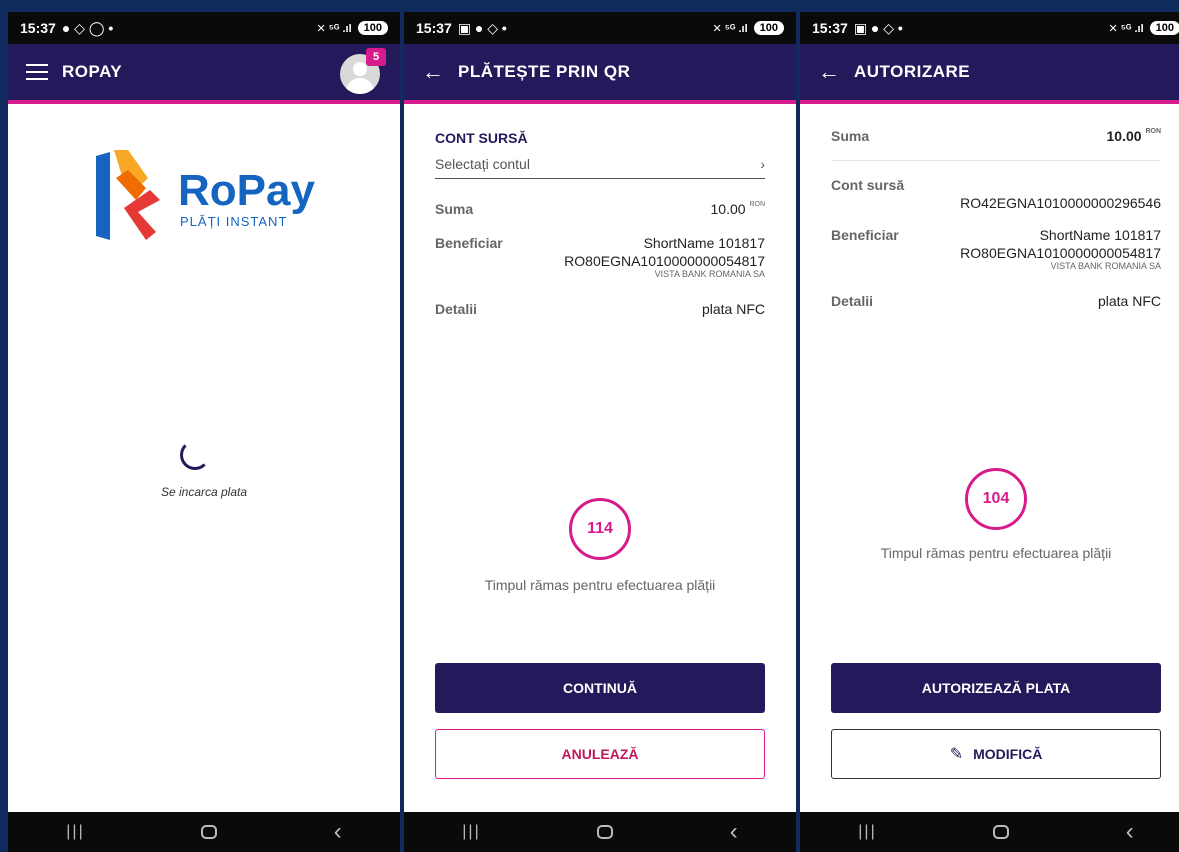 This screenshot has width=1179, height=852. I want to click on divider, so click(996, 160).